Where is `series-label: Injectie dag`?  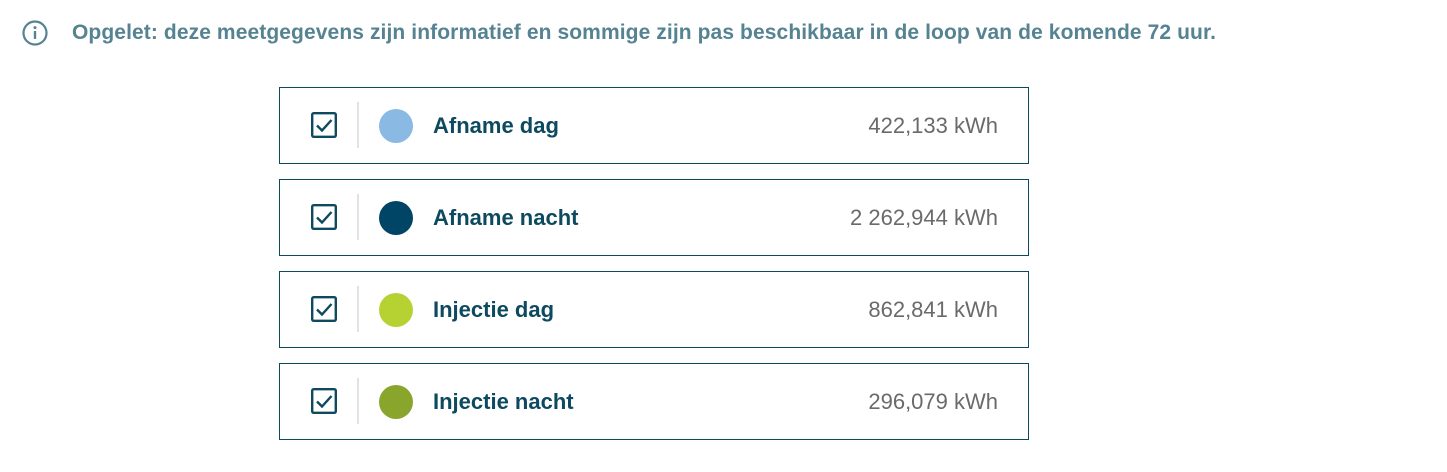
series-label: Injectie dag is located at coordinates (494, 309).